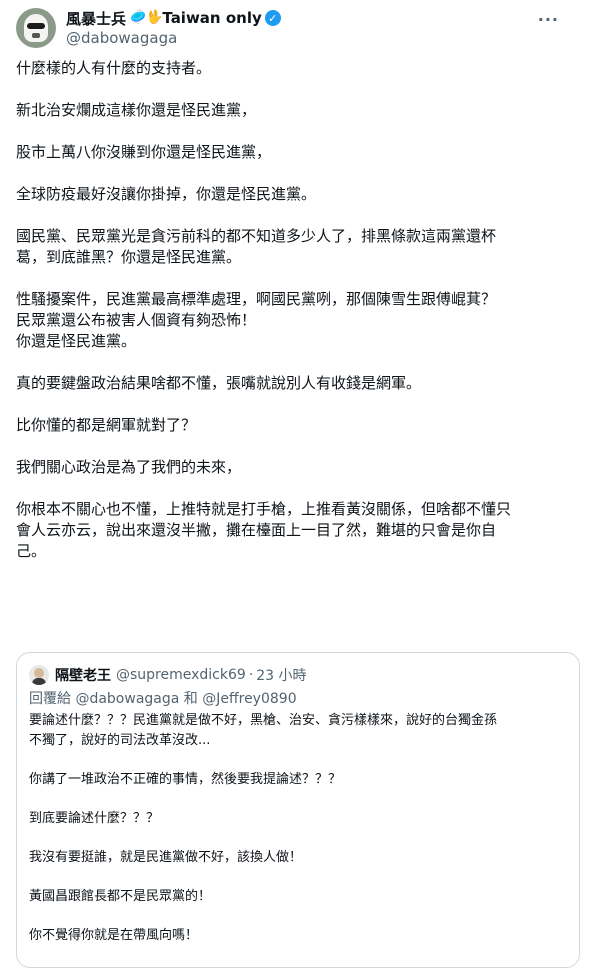  Describe the element at coordinates (114, 68) in the screenshot. I see `tweet-paragraph: 什麼樣的人有什麼的支持者。` at that location.